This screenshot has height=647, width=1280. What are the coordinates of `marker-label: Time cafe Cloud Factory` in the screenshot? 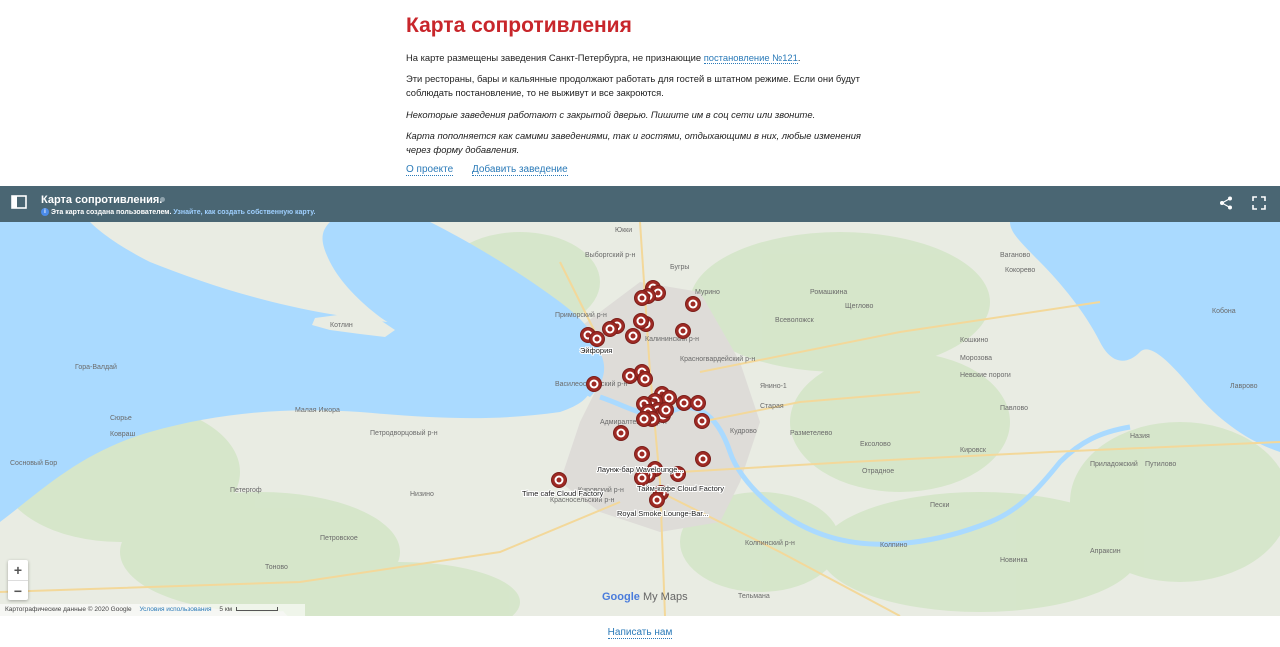 It's located at (563, 493).